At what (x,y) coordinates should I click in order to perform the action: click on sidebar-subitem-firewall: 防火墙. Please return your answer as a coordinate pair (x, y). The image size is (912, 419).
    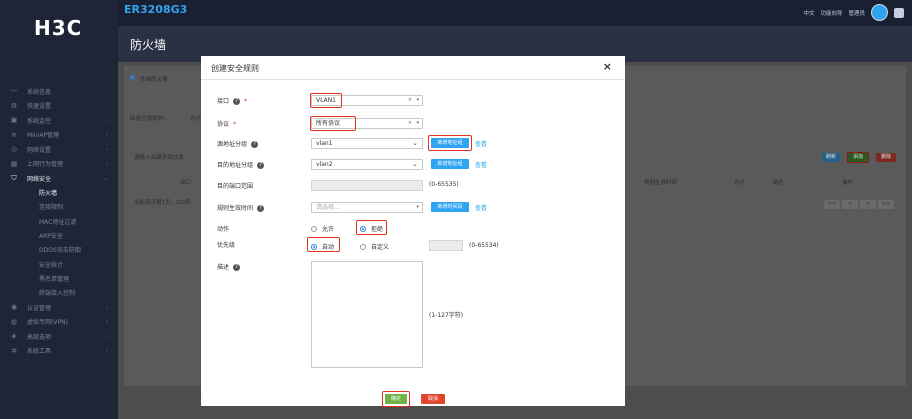
    Looking at the image, I should click on (59, 193).